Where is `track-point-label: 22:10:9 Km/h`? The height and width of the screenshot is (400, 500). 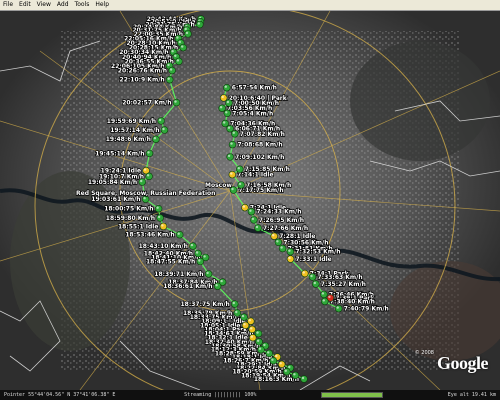 track-point-label: 22:10:9 Km/h is located at coordinates (142, 80).